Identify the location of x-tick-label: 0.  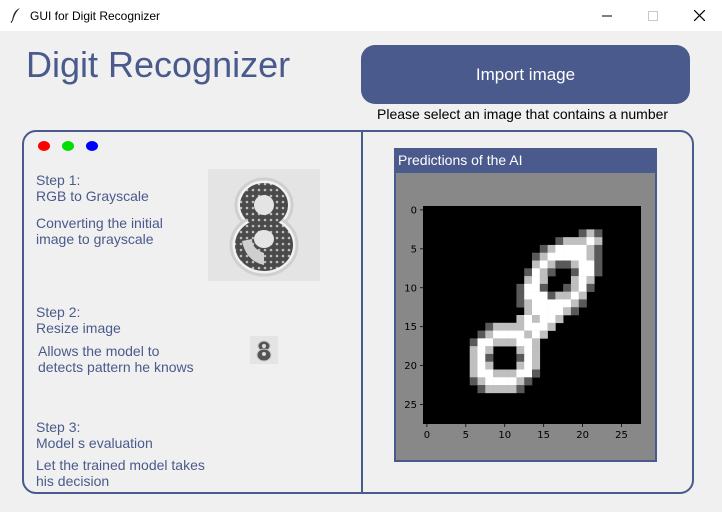
(427, 435).